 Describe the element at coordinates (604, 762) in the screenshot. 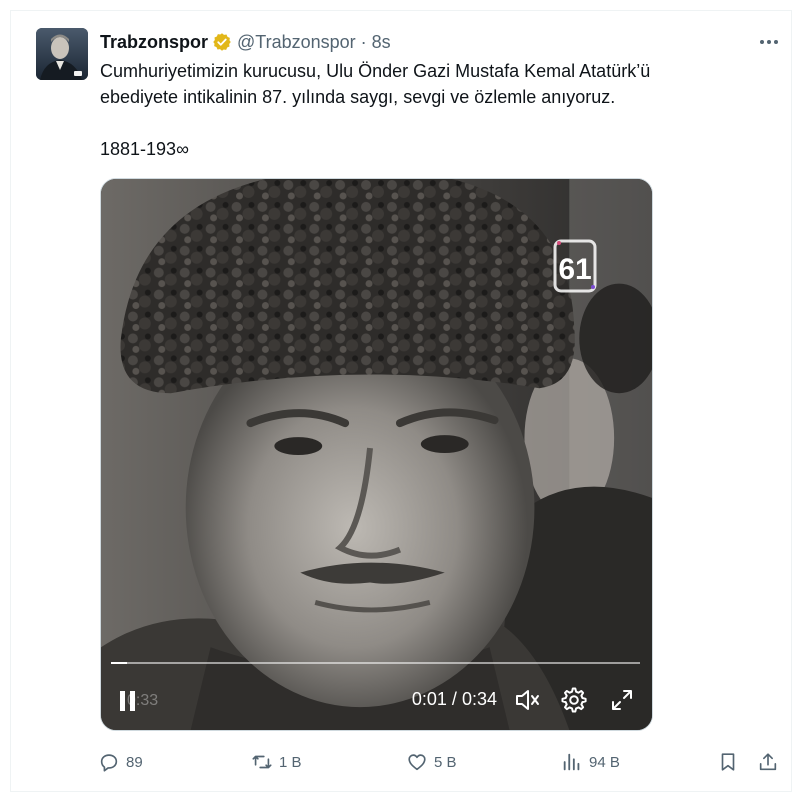

I see `views-count: 94 B` at that location.